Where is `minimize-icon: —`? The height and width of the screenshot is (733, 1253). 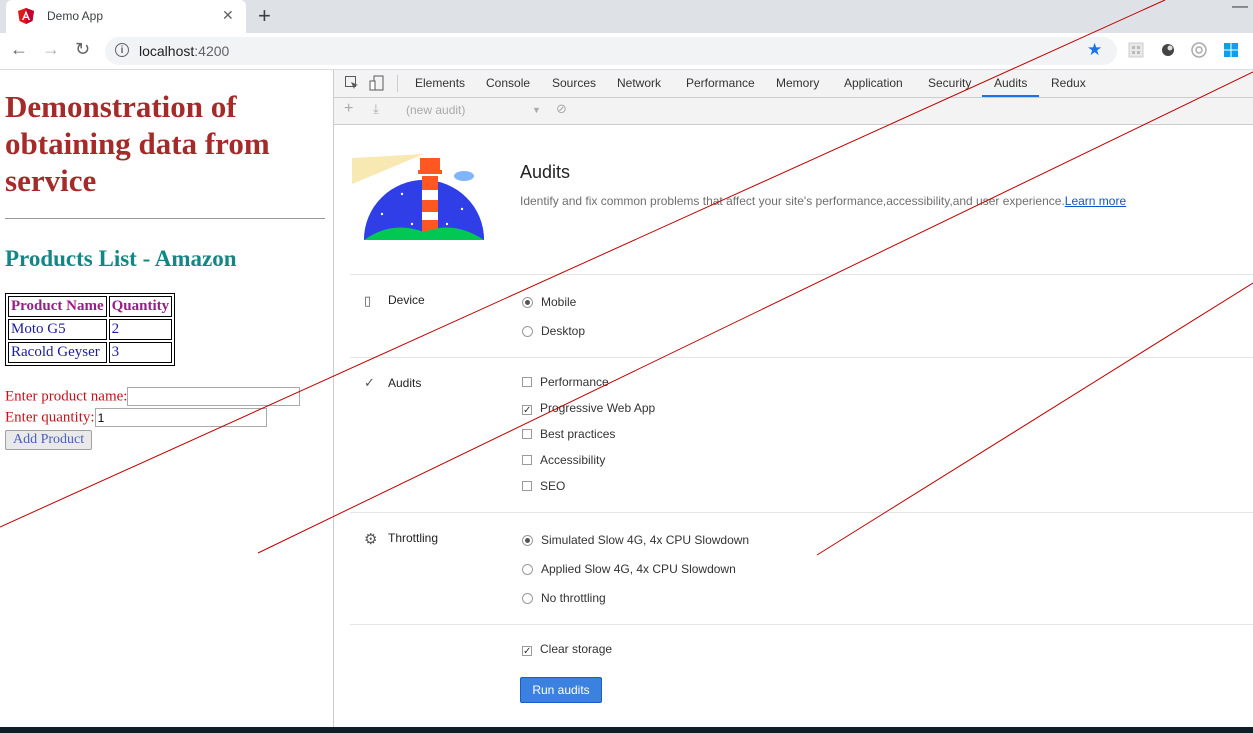
minimize-icon: — is located at coordinates (1240, 8).